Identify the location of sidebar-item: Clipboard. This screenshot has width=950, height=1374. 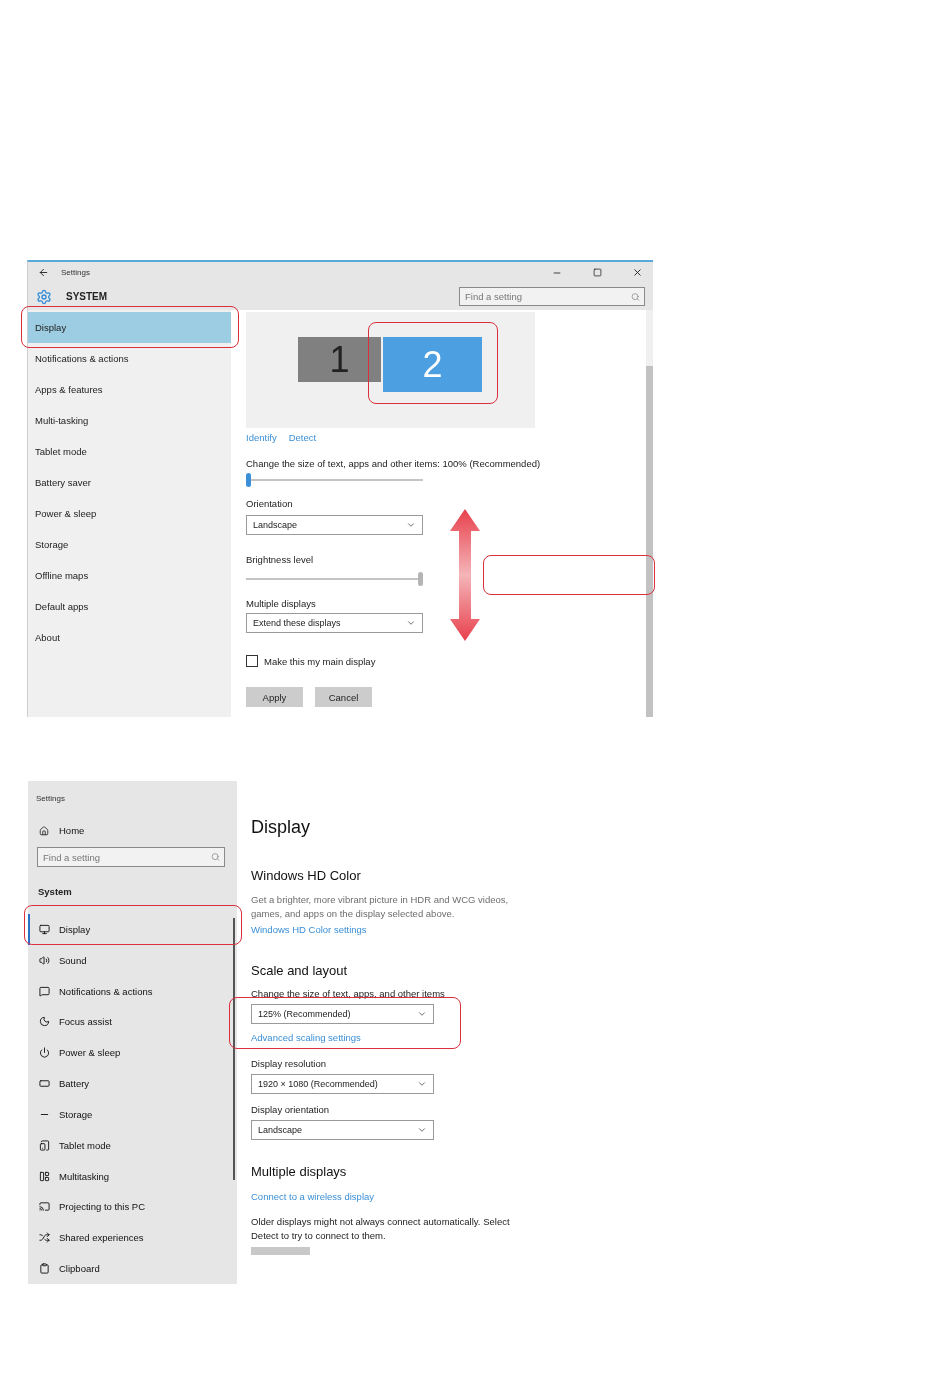
(128, 1268).